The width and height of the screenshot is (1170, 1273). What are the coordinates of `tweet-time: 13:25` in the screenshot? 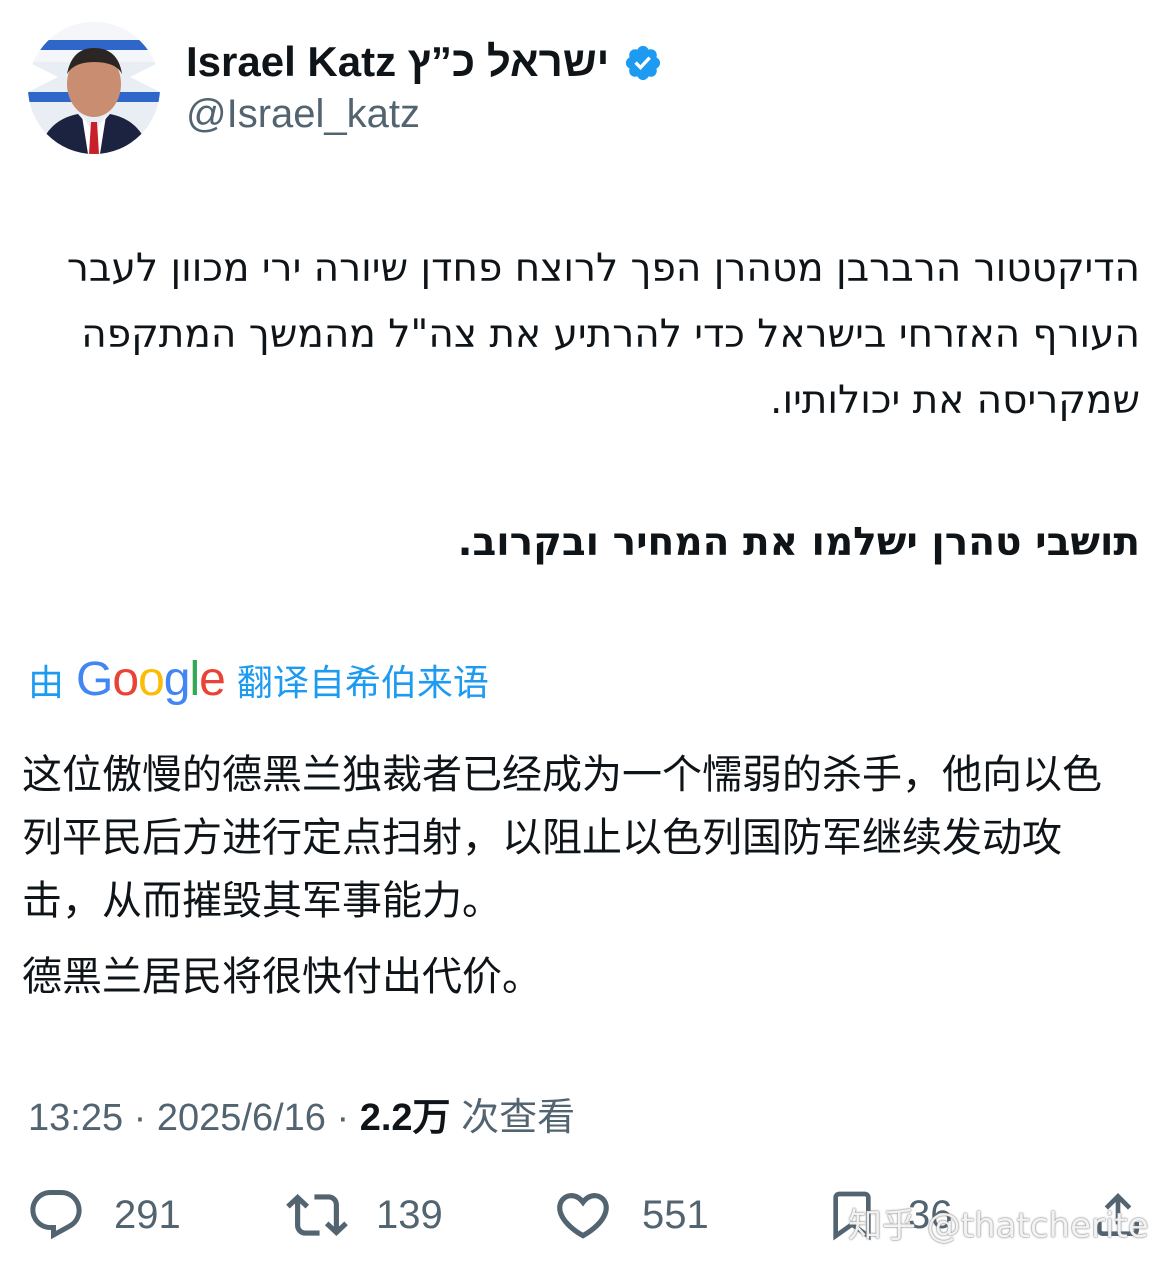 It's located at (75, 1118).